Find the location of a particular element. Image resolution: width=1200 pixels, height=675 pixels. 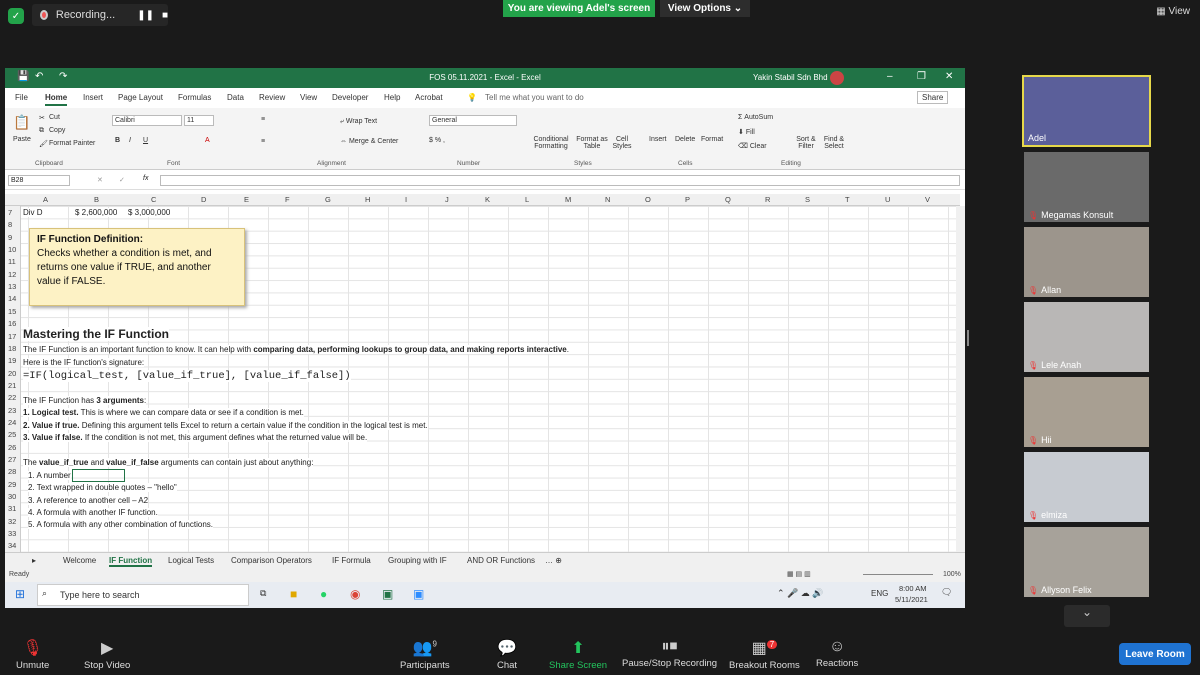

cell-a7: Div D is located at coordinates (33, 212).